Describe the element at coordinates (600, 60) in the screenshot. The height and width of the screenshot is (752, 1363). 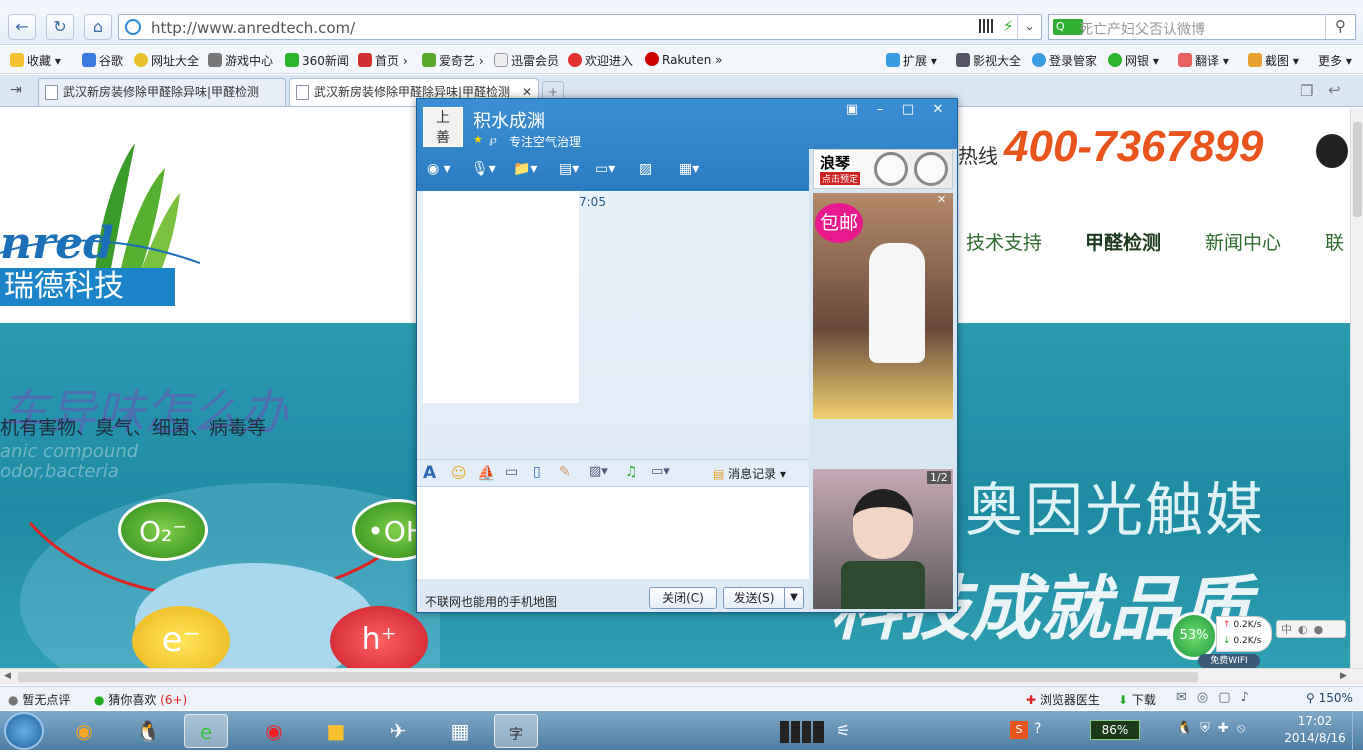
I see `bookmark-welcome: 欢迎进入` at that location.